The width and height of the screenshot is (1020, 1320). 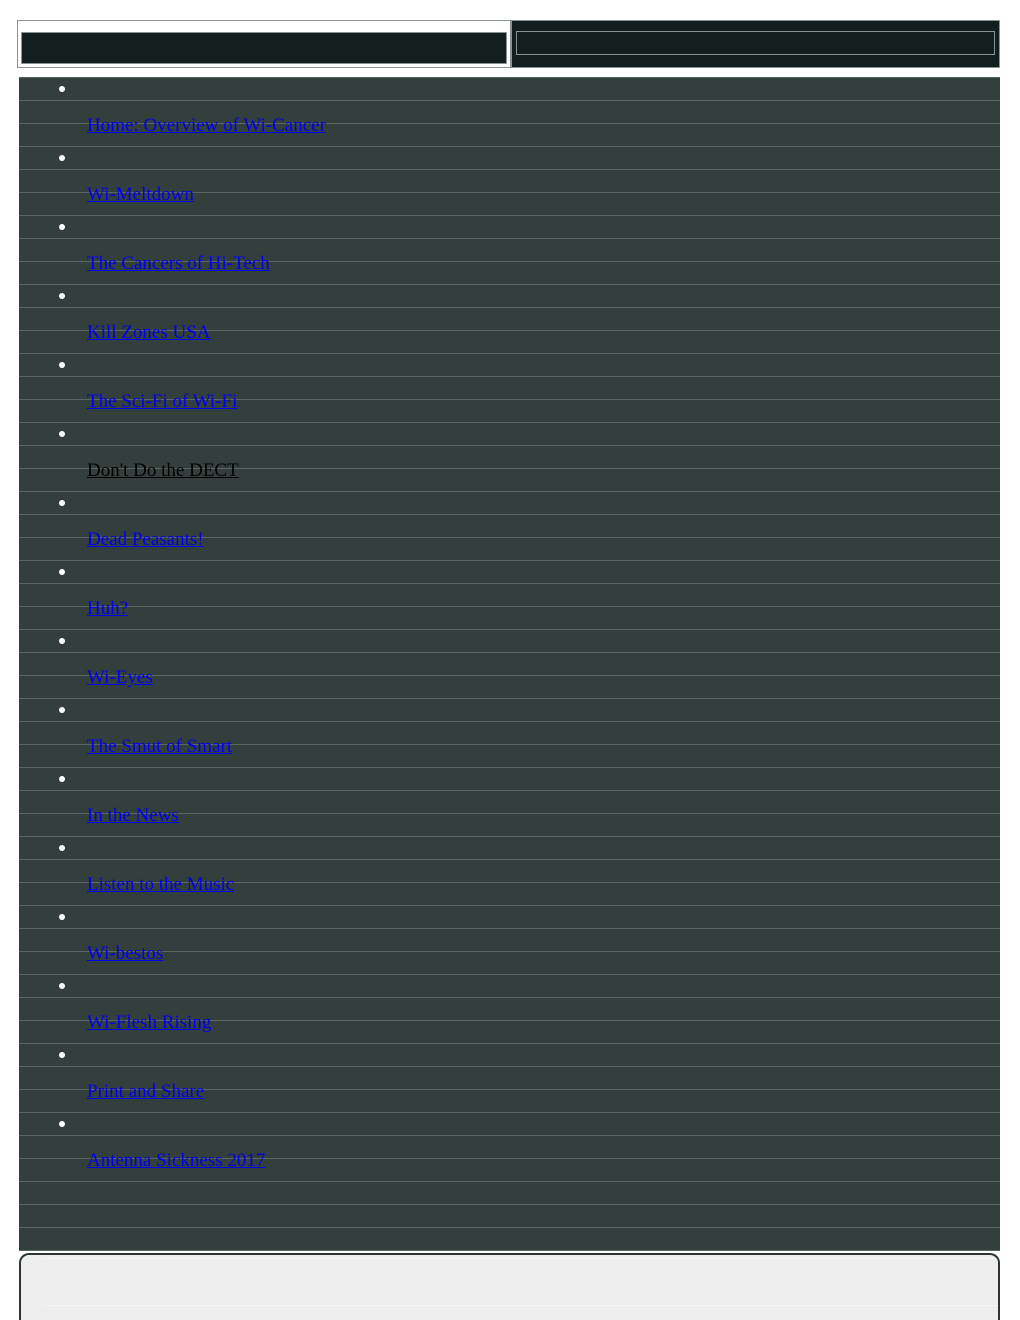 What do you see at coordinates (509, 1146) in the screenshot?
I see `nav-list-item: Antenna Sickness 2017` at bounding box center [509, 1146].